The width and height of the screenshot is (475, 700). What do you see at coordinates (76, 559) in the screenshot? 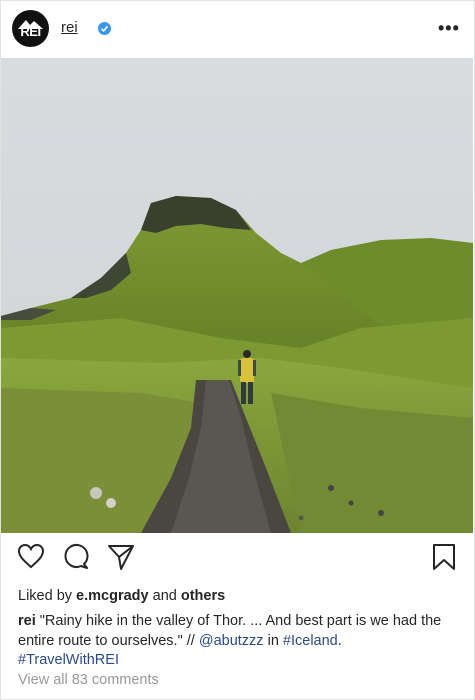
I see `comment-icon` at bounding box center [76, 559].